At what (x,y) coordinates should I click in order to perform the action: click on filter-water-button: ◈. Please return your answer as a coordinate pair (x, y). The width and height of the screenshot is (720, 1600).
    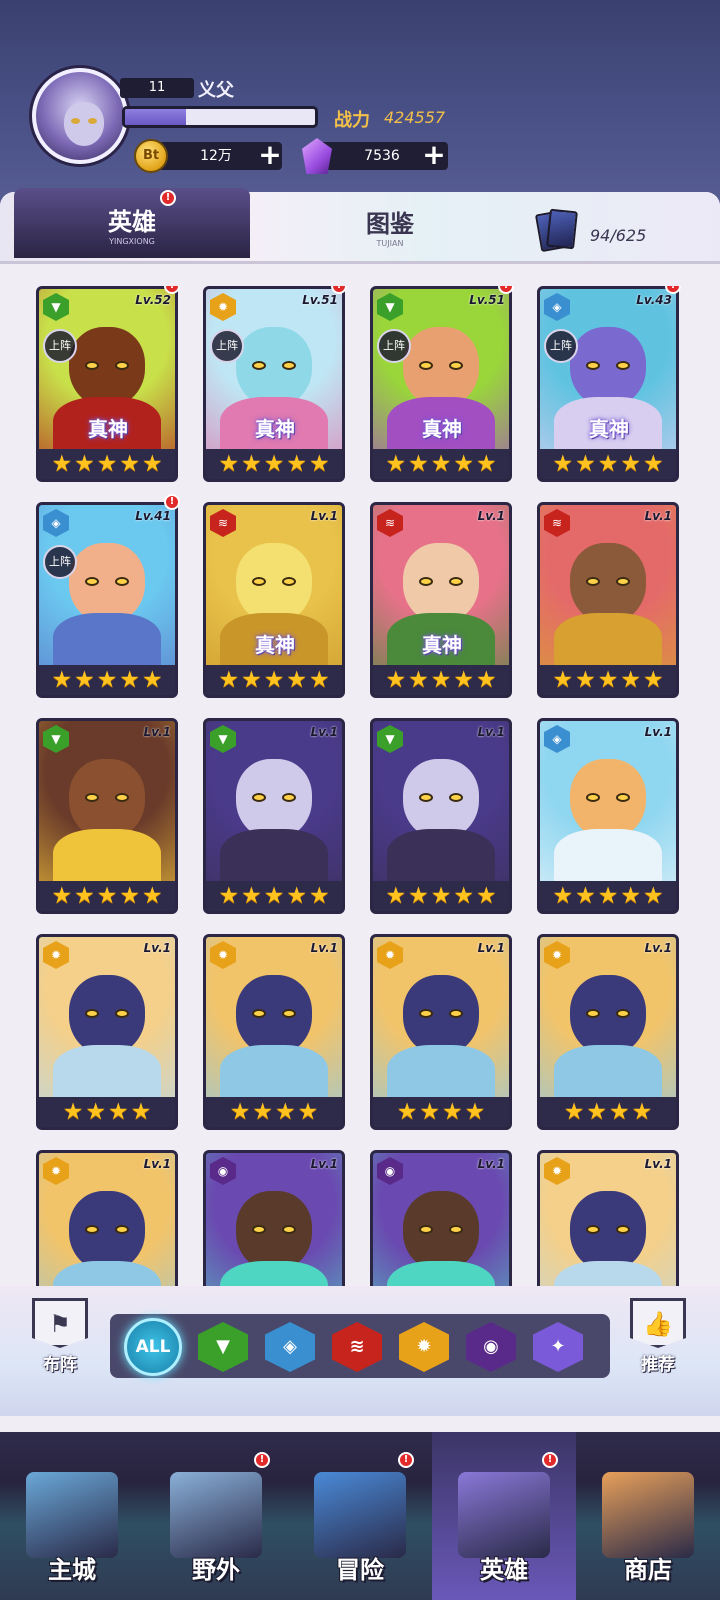
    Looking at the image, I should click on (290, 1347).